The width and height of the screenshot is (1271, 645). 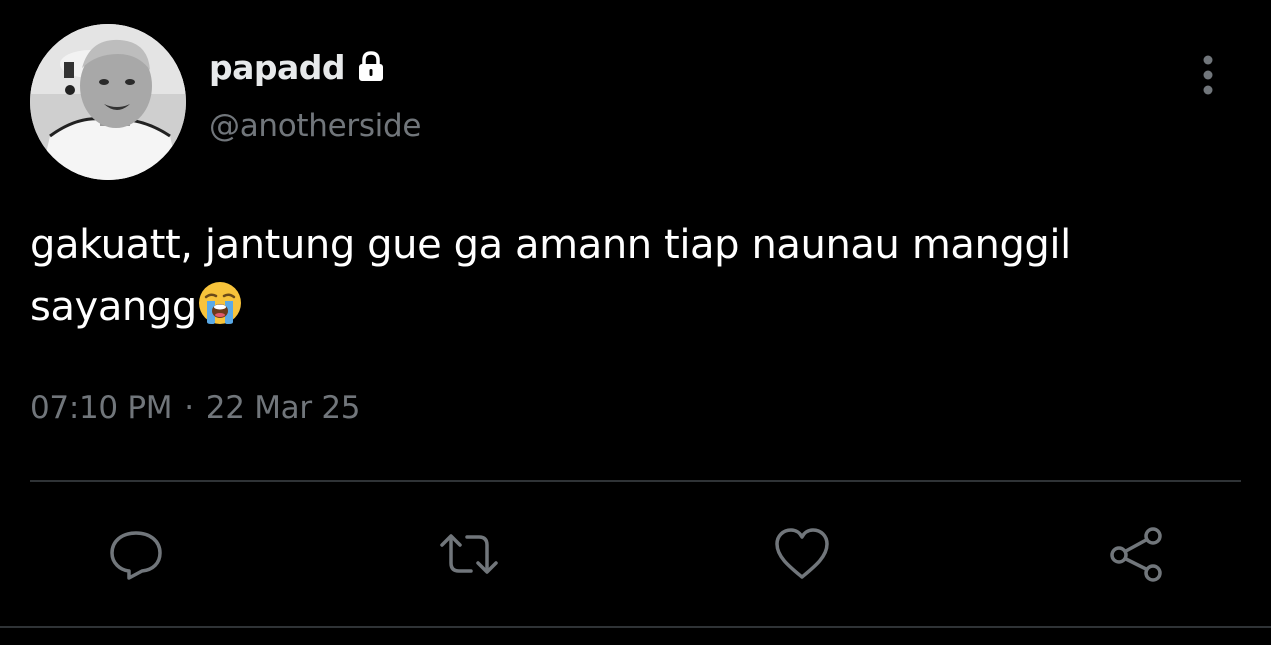 I want to click on share-icon, so click(x=1136, y=554).